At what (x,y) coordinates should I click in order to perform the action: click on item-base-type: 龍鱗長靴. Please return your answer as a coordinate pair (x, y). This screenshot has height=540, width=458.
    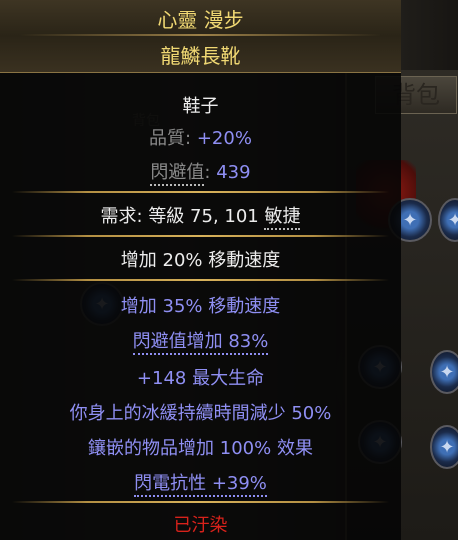
    Looking at the image, I should click on (200, 56).